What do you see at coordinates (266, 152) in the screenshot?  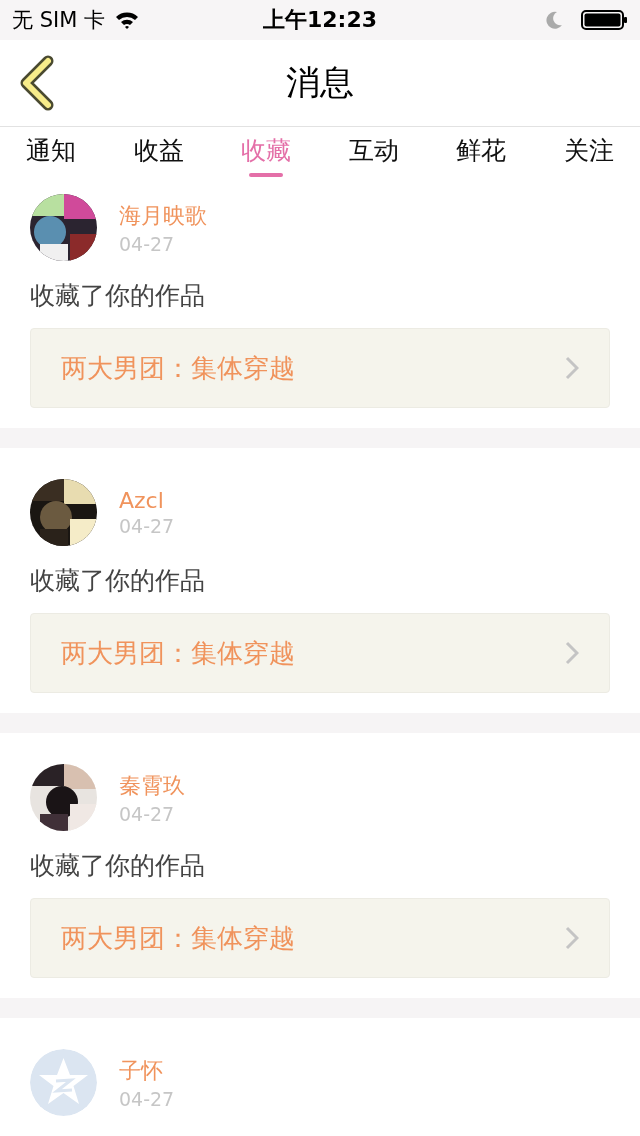 I see `tab: 收藏` at bounding box center [266, 152].